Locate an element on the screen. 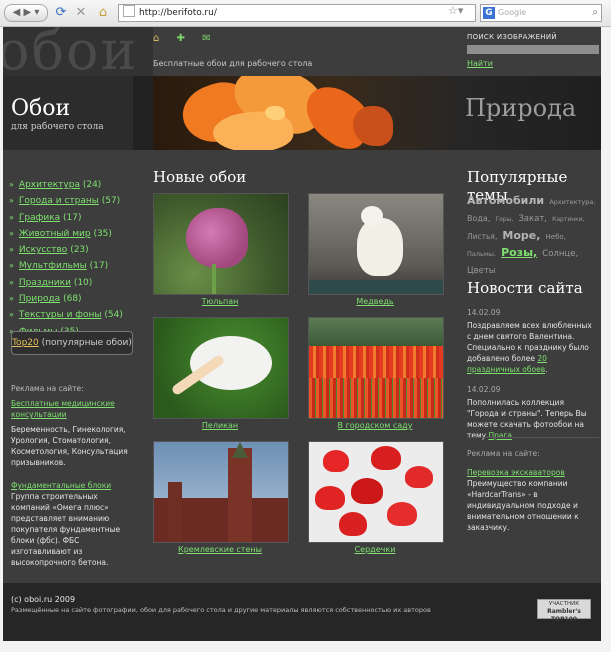  rambler-top100-badge: УЧАСТНИК Rambler's TOP100 is located at coordinates (564, 611).